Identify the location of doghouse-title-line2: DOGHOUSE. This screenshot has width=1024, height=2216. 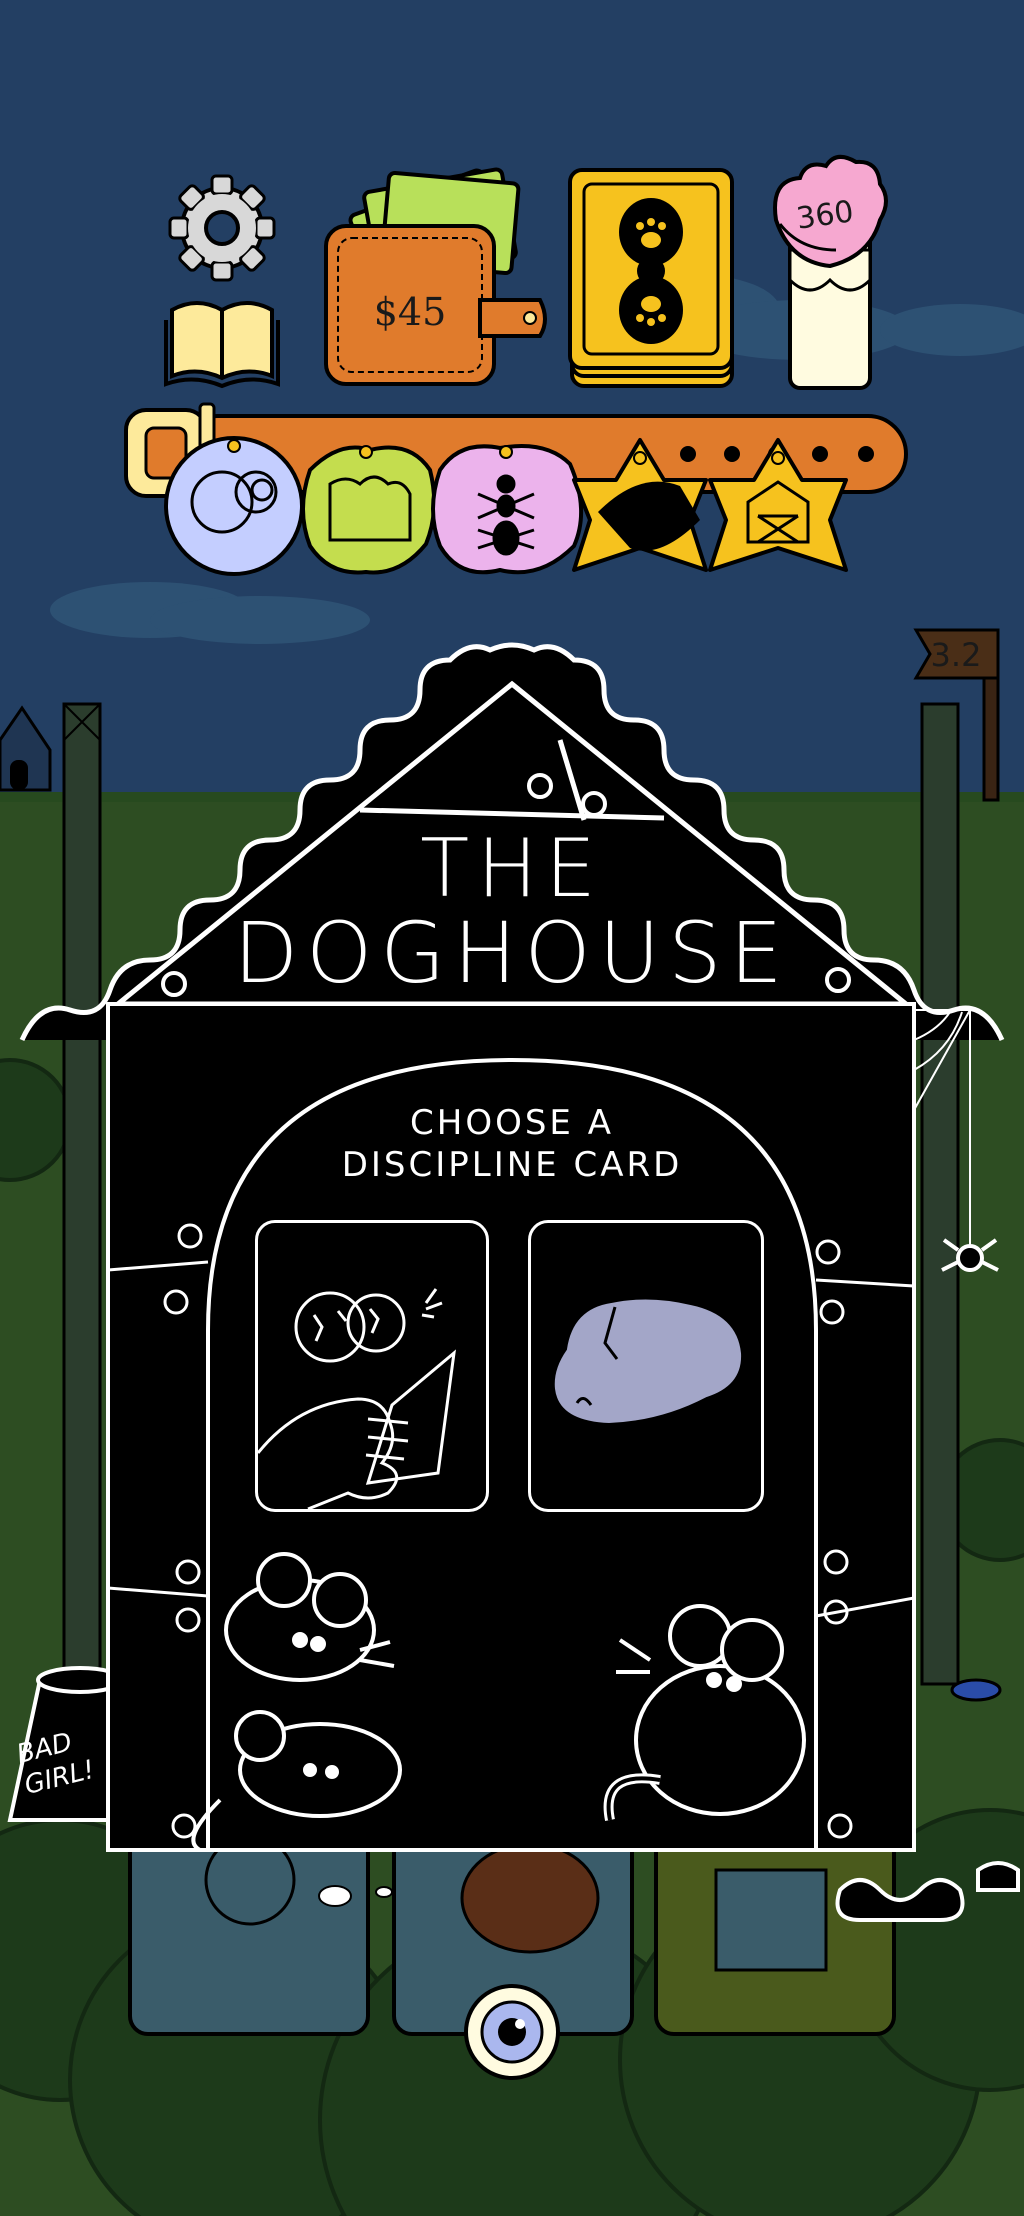
(512, 953).